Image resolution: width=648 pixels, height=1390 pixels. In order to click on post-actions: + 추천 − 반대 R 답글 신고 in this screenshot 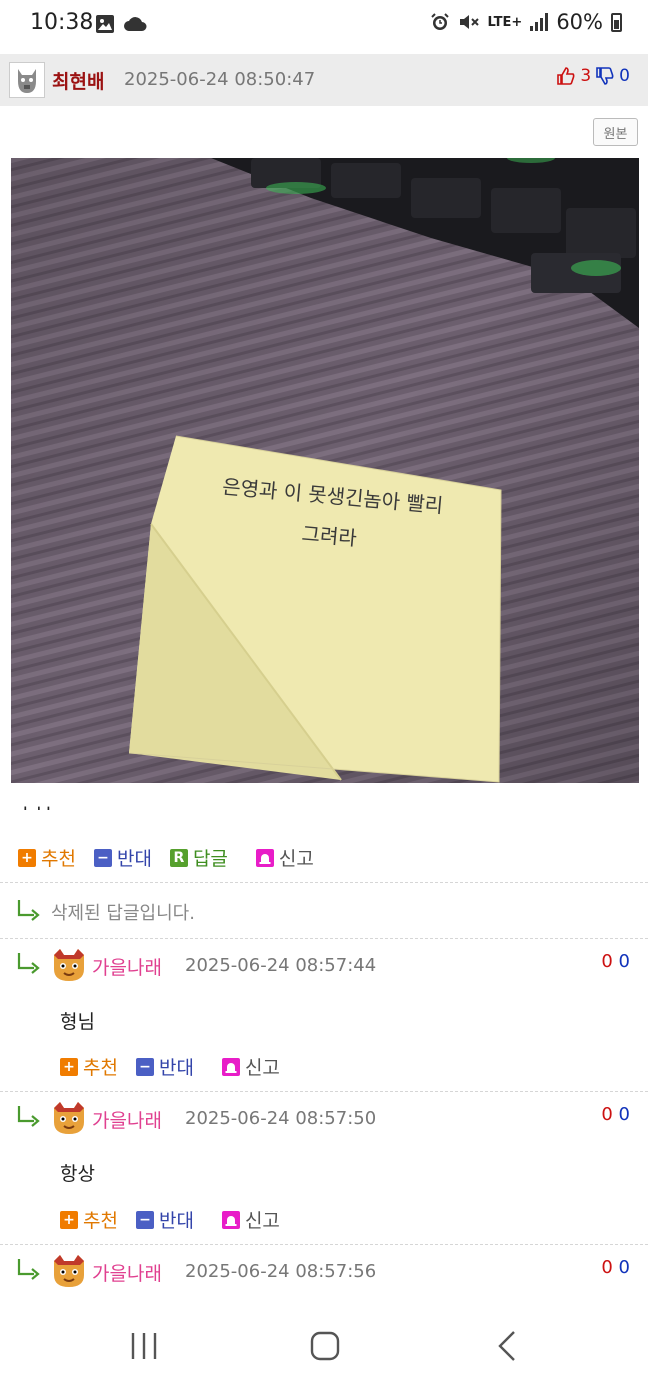, I will do `click(175, 857)`.